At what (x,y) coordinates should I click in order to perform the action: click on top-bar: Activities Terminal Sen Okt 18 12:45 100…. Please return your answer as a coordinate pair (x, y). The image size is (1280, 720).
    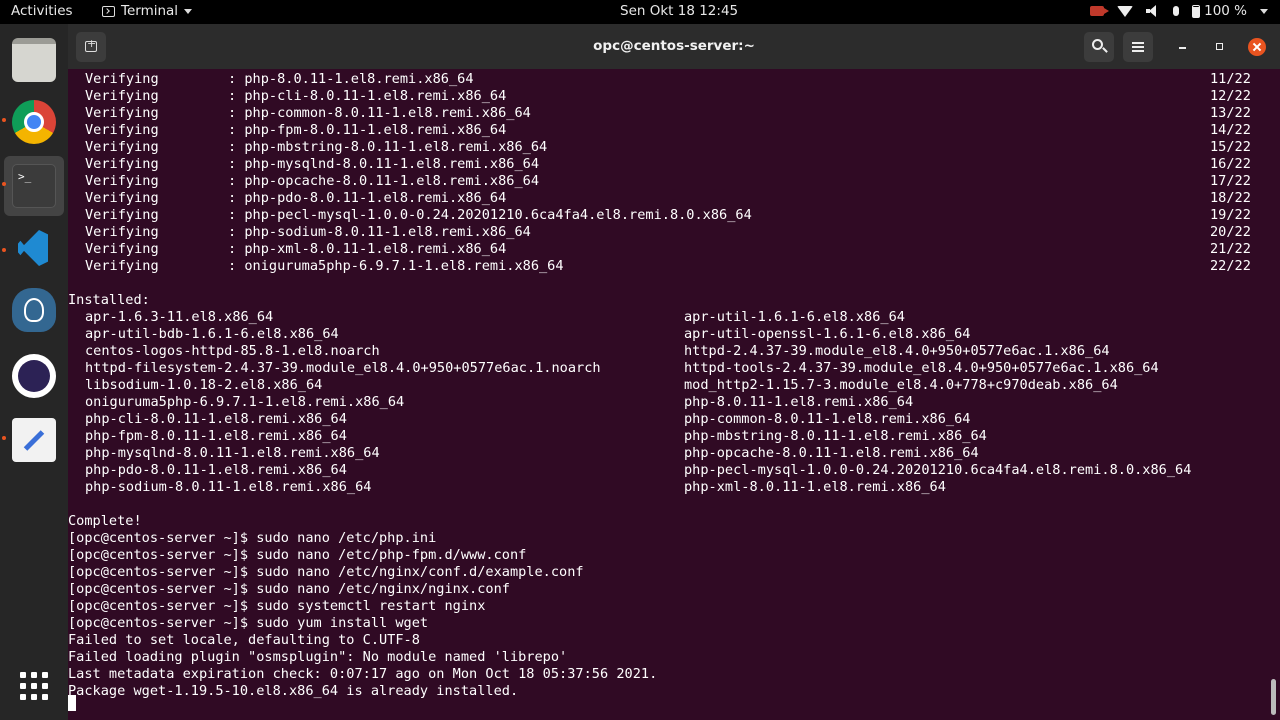
    Looking at the image, I should click on (640, 12).